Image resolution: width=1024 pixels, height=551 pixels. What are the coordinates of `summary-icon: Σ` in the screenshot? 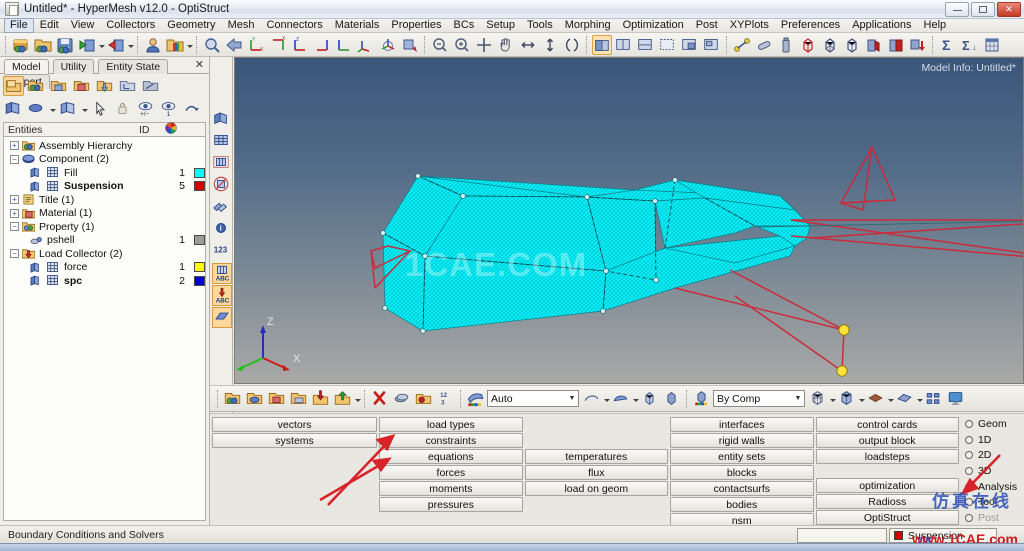 It's located at (948, 45).